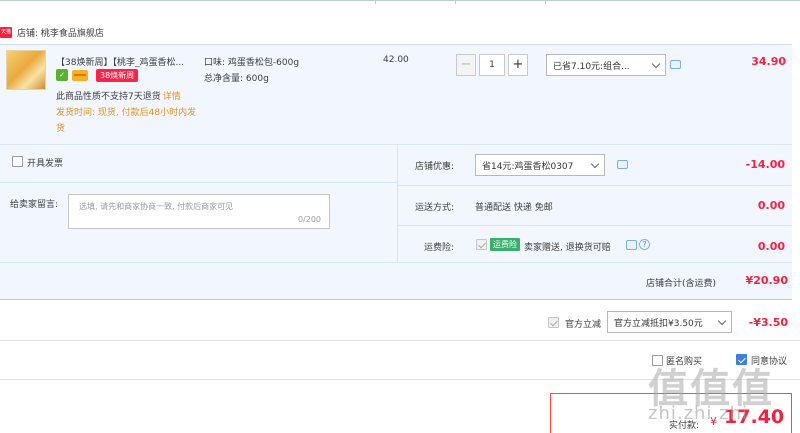 This screenshot has width=800, height=433. I want to click on insurance-label: 运费险:, so click(439, 248).